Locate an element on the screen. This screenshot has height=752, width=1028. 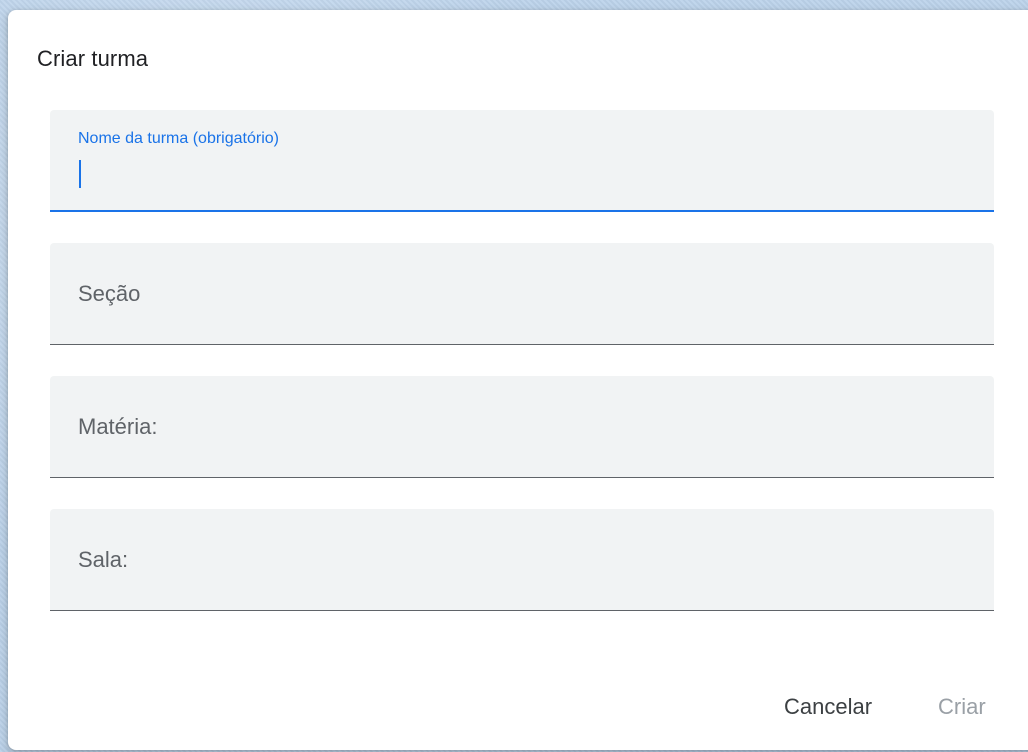
class-name-input is located at coordinates (526, 174).